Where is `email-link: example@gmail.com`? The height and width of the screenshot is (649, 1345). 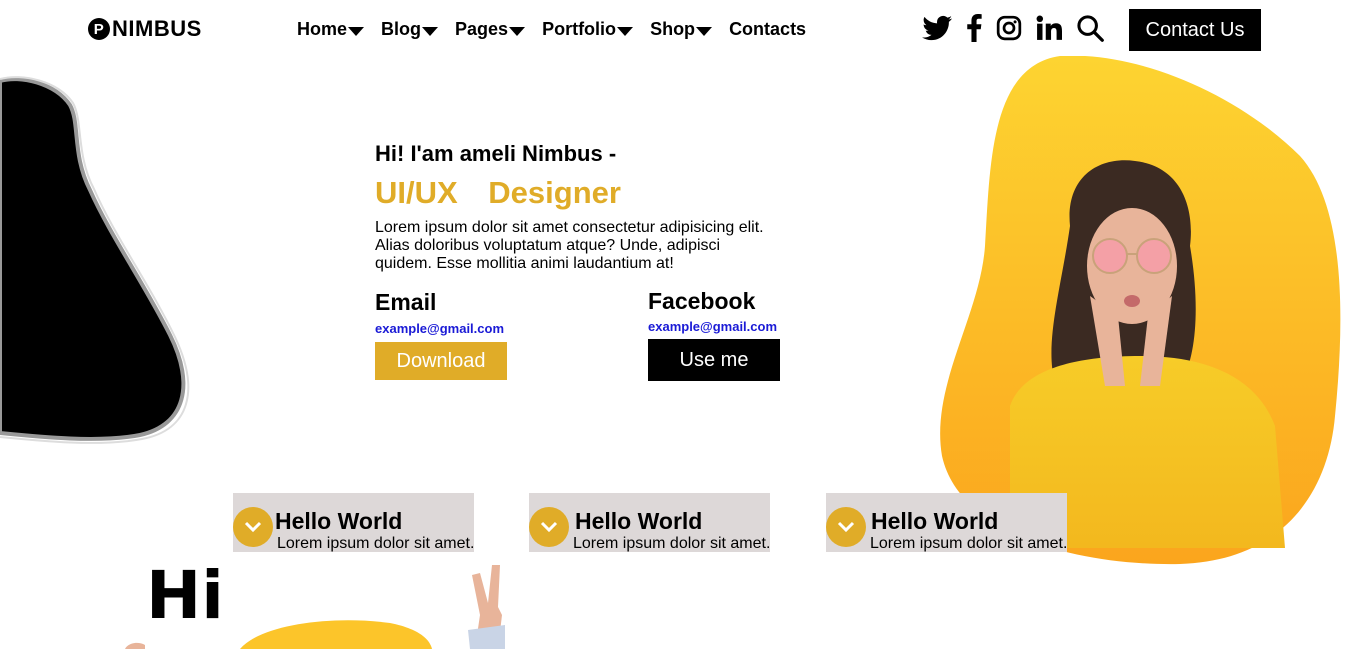
email-link: example@gmail.com is located at coordinates (439, 328).